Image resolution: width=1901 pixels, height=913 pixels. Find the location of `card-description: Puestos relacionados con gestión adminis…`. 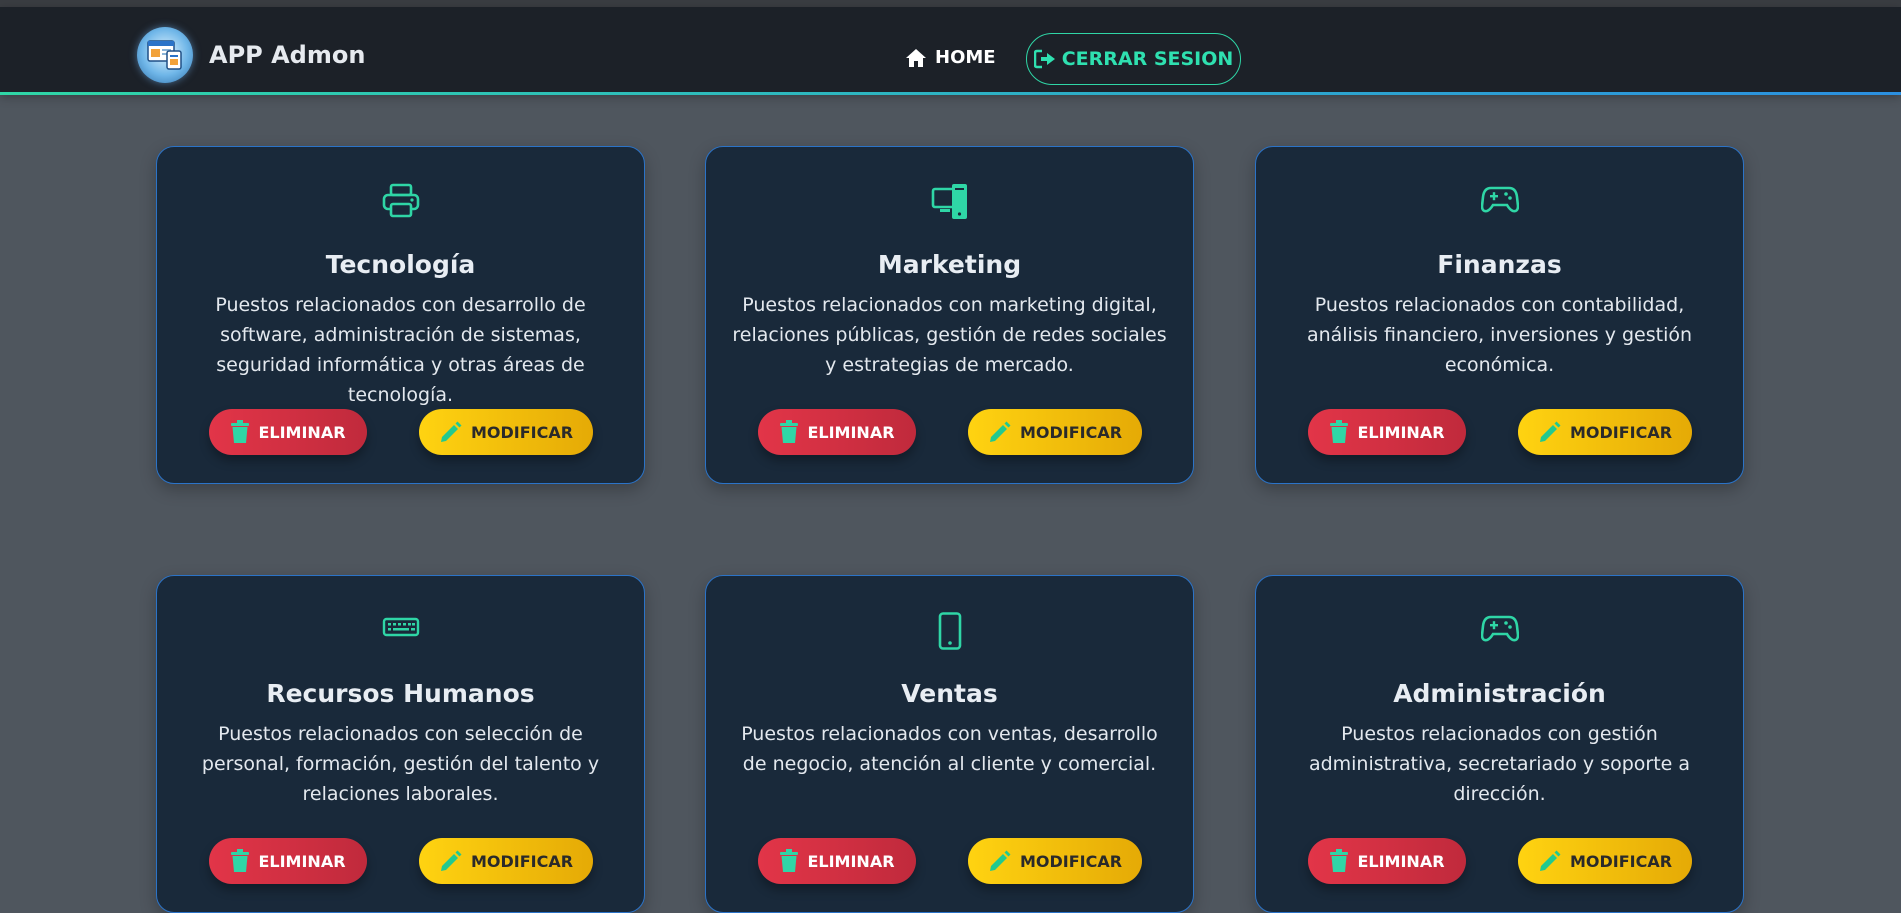

card-description: Puestos relacionados con gestión adminis… is located at coordinates (1499, 764).